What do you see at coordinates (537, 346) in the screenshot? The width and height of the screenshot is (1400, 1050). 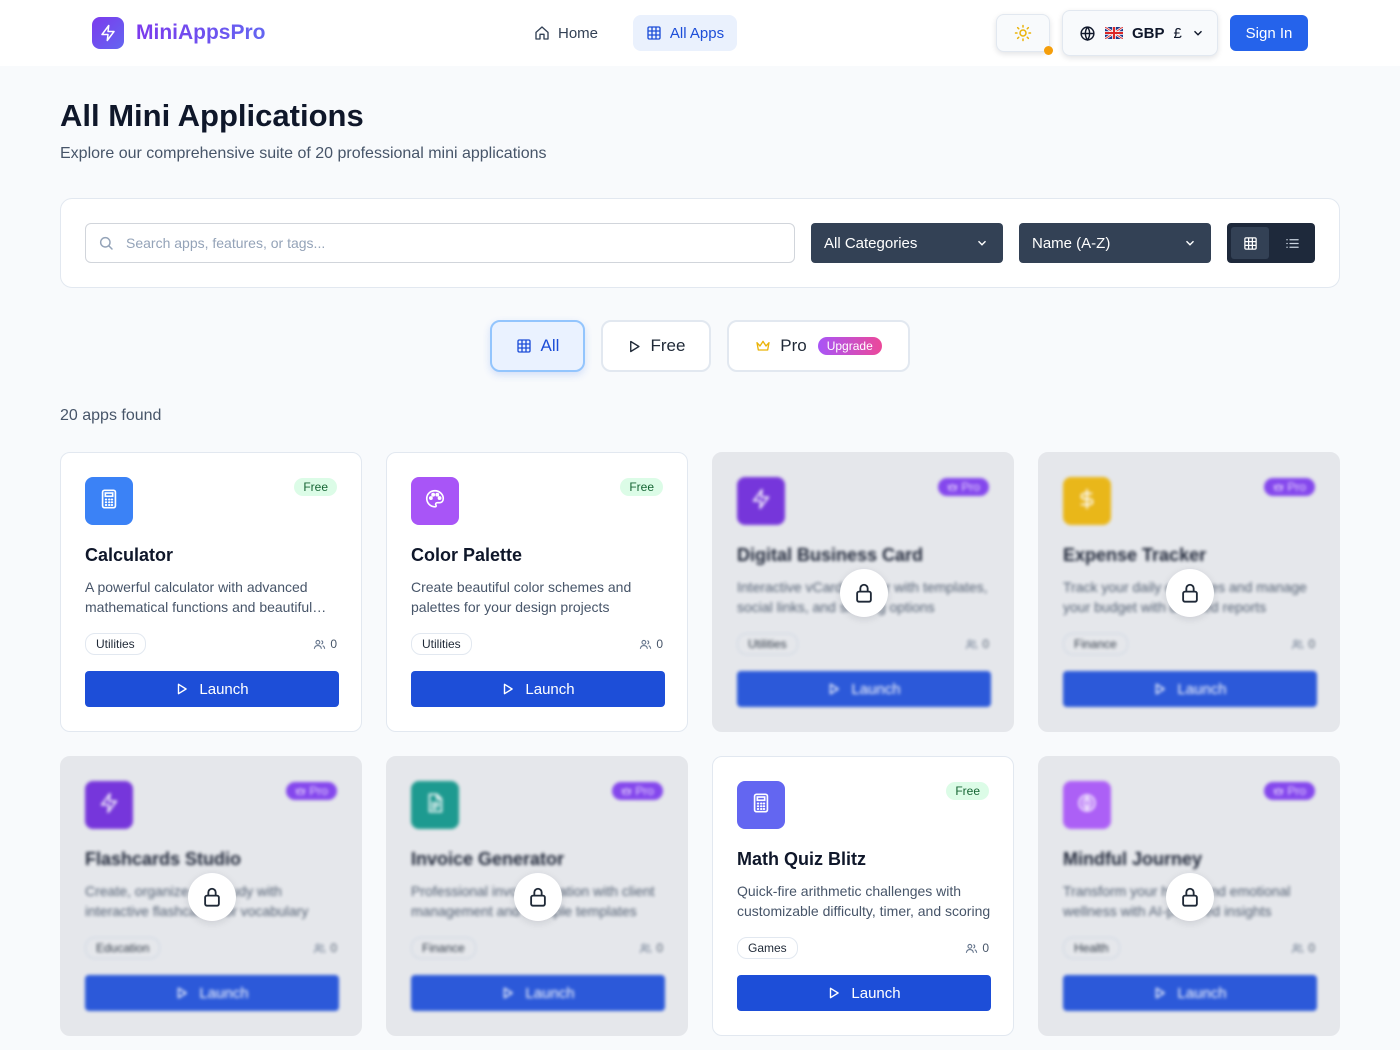 I see `tier-tab-all: All` at bounding box center [537, 346].